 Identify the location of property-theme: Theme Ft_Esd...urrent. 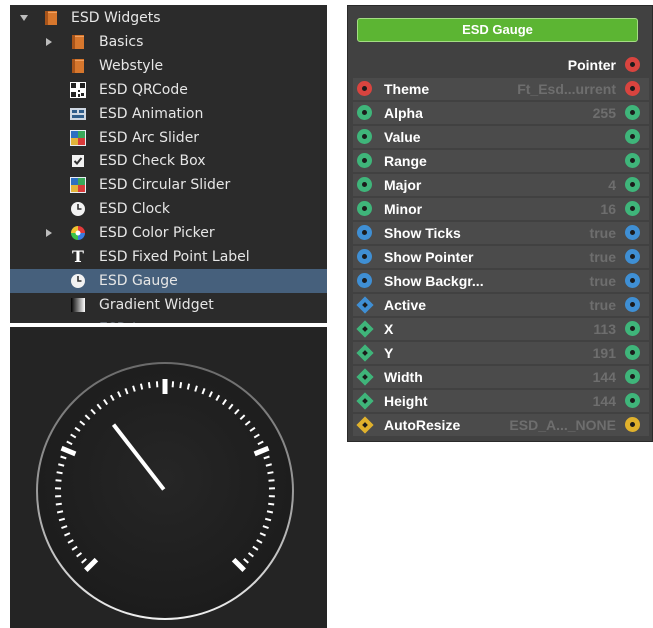
(501, 89).